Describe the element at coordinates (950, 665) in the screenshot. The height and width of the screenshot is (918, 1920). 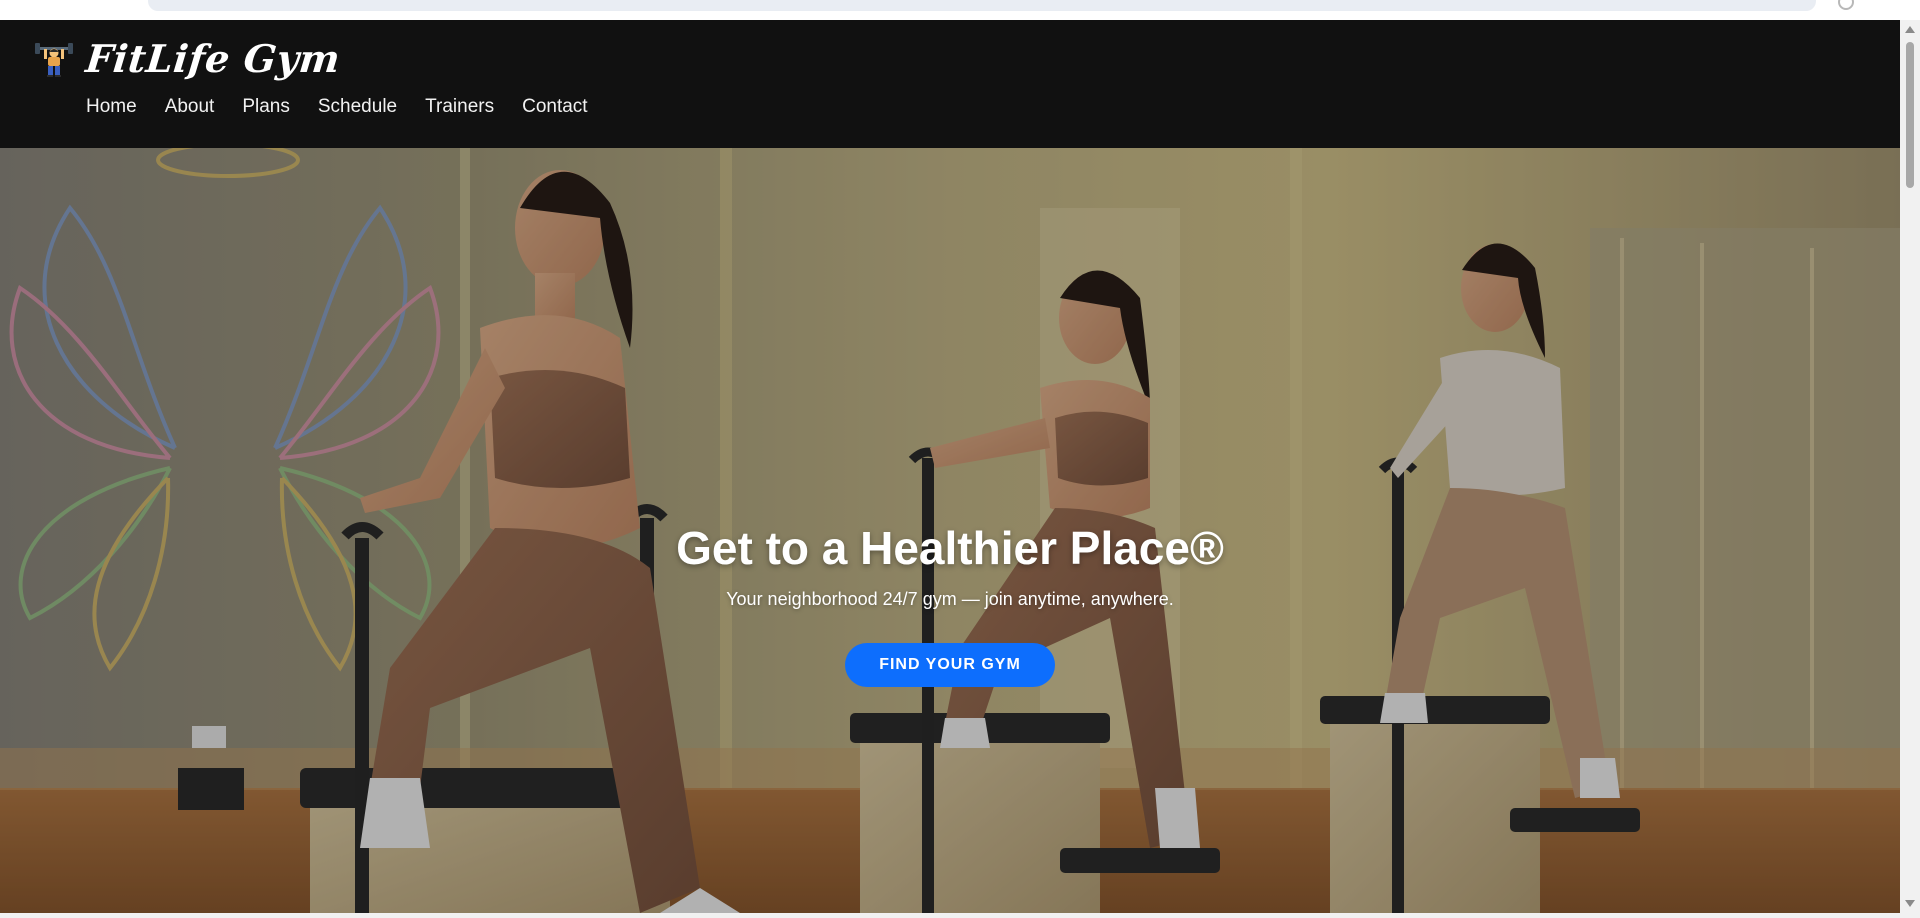
I see `find-your-gym-button: FIND YOUR GYM` at that location.